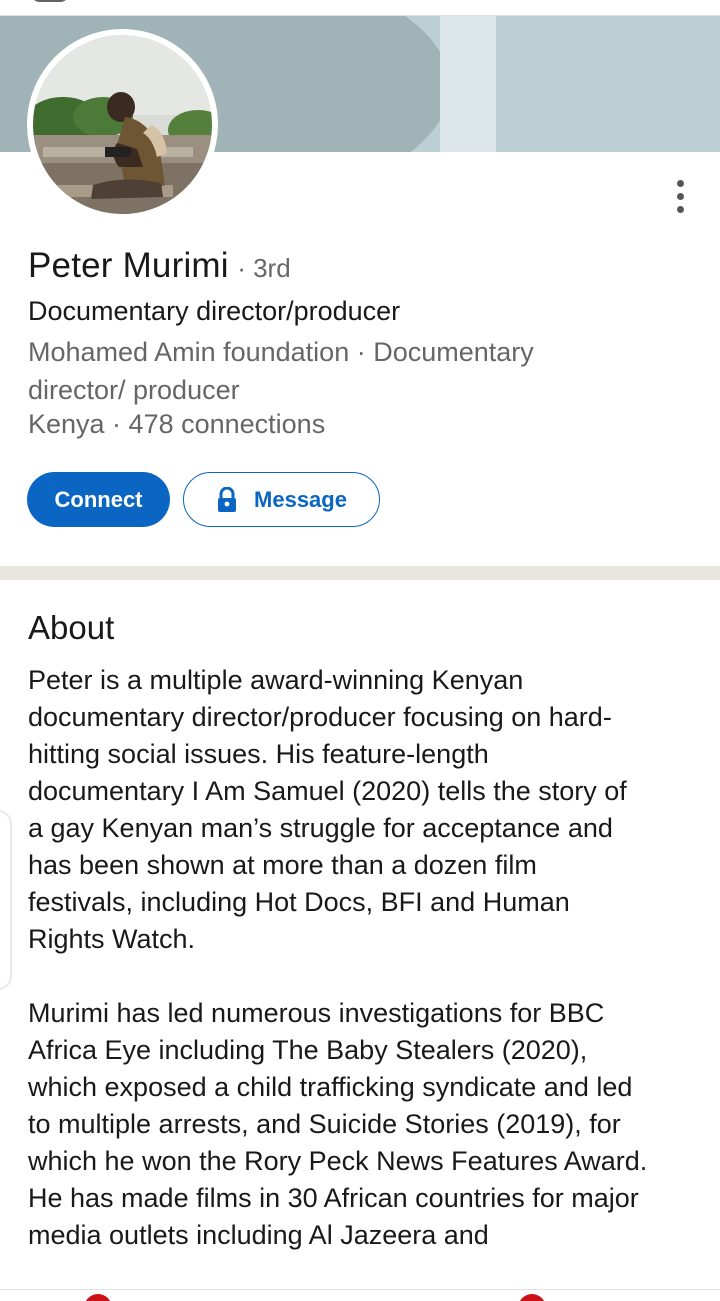 The width and height of the screenshot is (720, 1301). I want to click on connection-degree: · 3rd, so click(264, 268).